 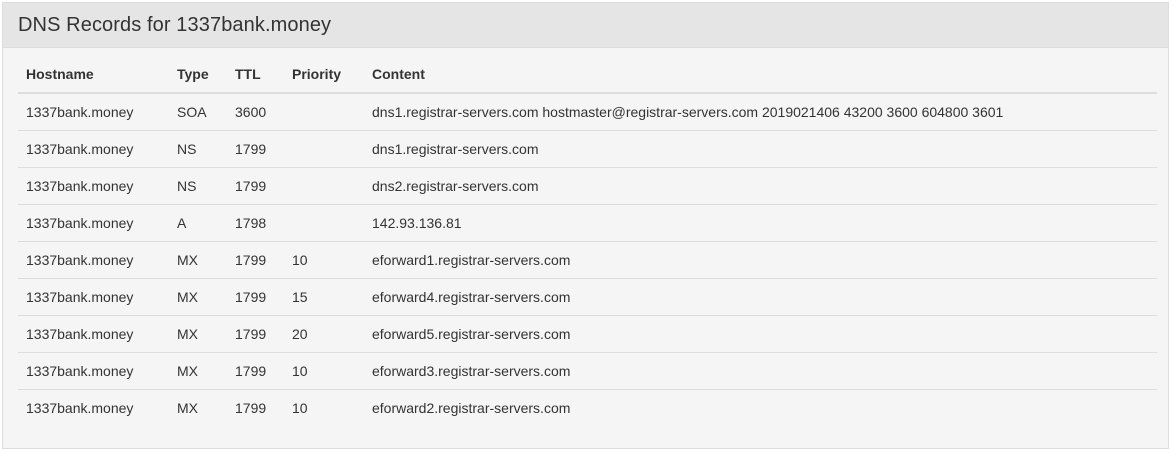 What do you see at coordinates (760, 223) in the screenshot?
I see `cell-content: 142.93.136.81` at bounding box center [760, 223].